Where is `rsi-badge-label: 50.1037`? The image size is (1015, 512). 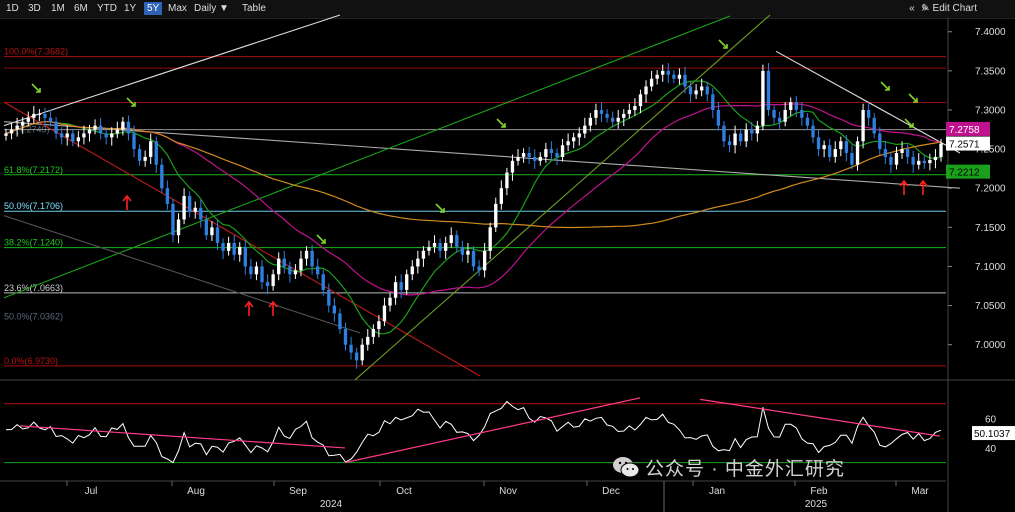
rsi-badge-label: 50.1037 is located at coordinates (992, 434).